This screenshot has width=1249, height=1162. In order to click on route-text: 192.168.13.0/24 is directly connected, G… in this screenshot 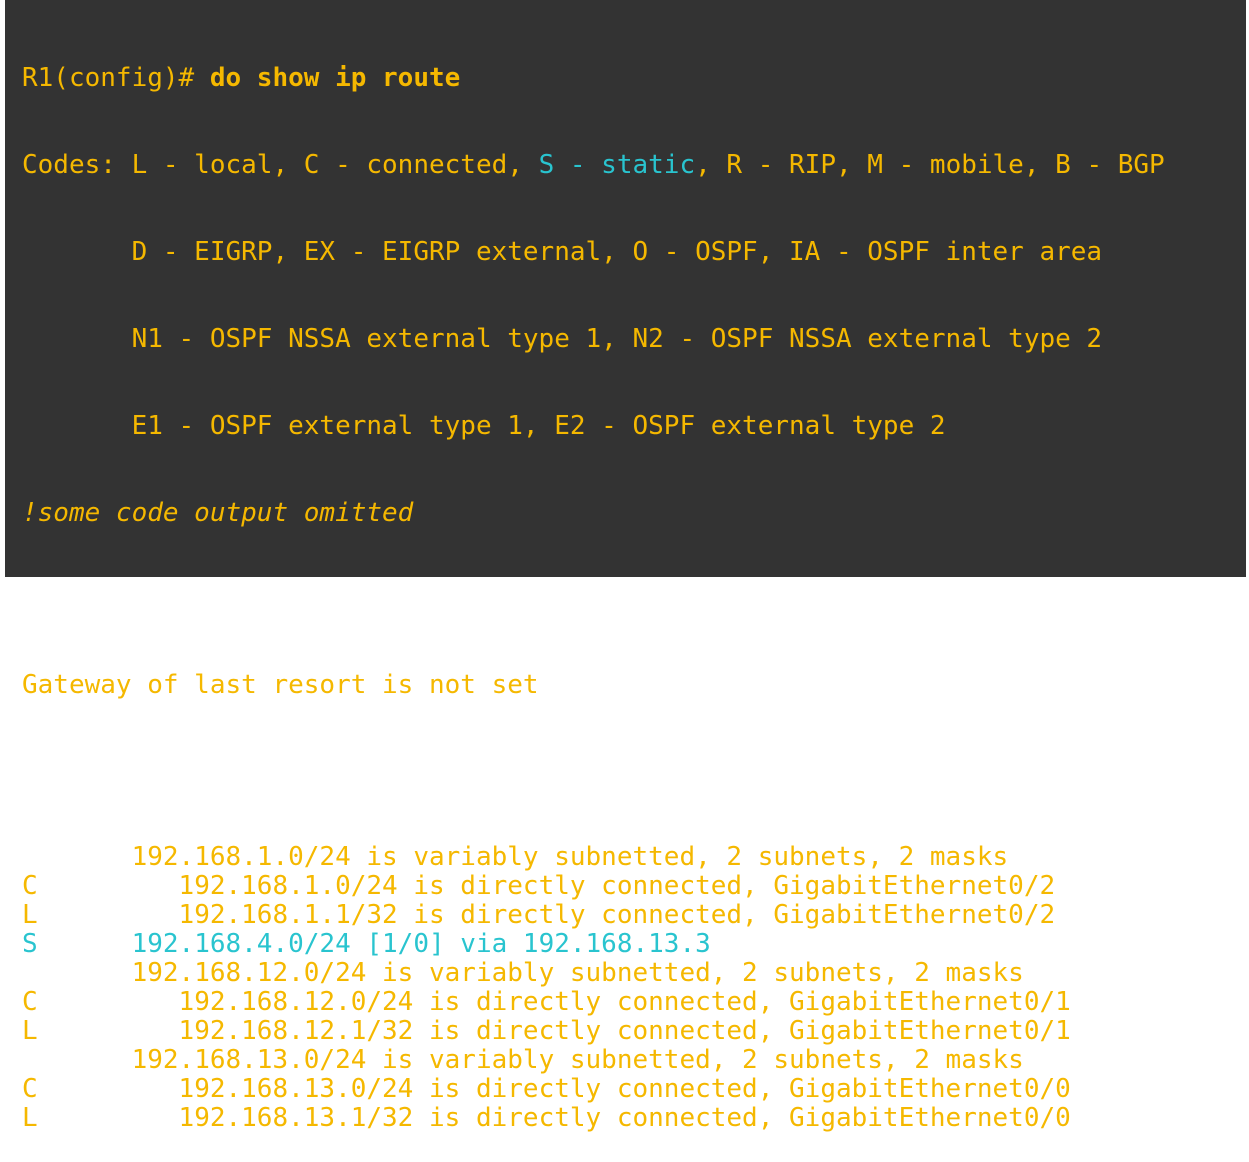, I will do `click(554, 1089)`.